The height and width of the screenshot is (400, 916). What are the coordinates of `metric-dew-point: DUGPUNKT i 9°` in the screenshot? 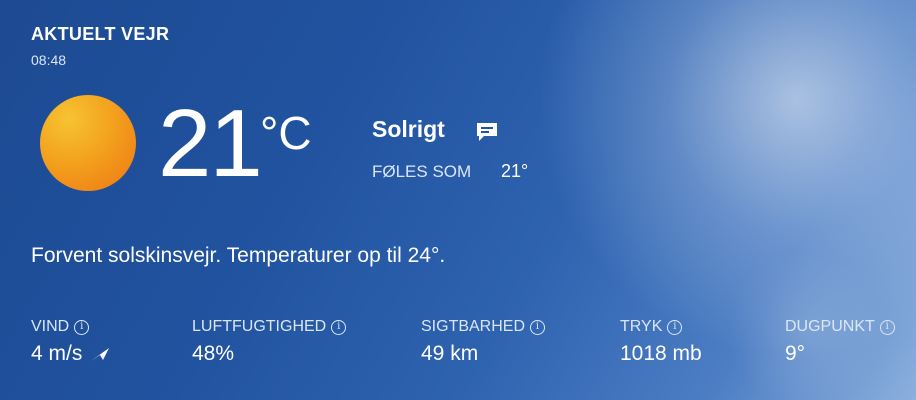 It's located at (840, 342).